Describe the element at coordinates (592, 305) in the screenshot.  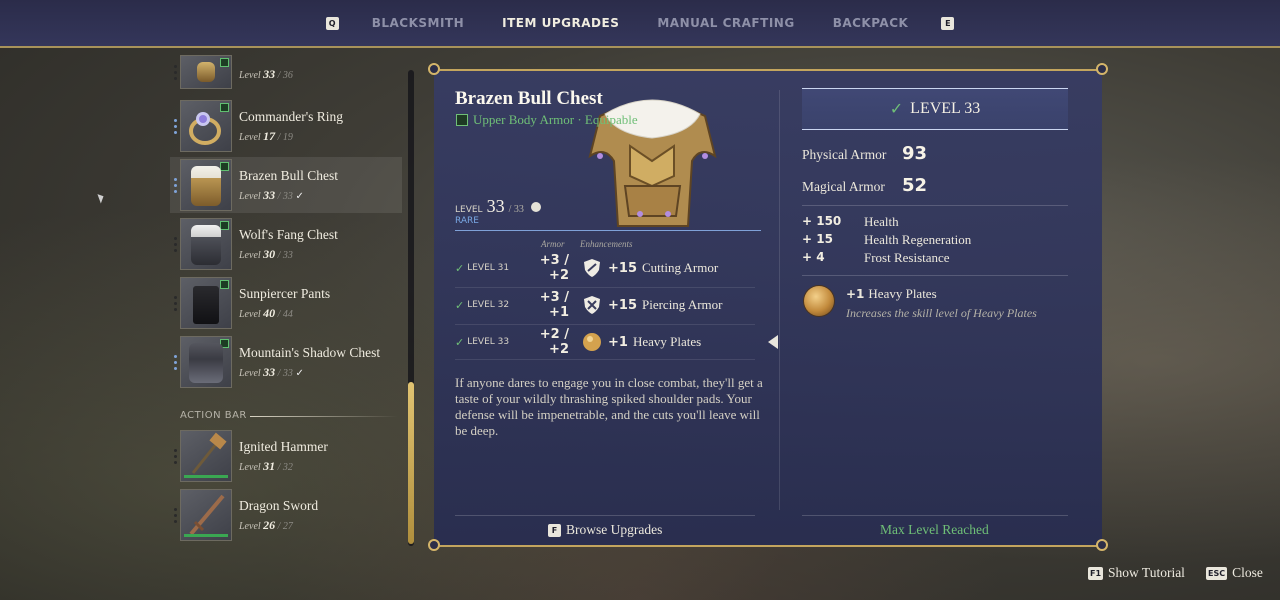
I see `shield-cross-icon` at that location.